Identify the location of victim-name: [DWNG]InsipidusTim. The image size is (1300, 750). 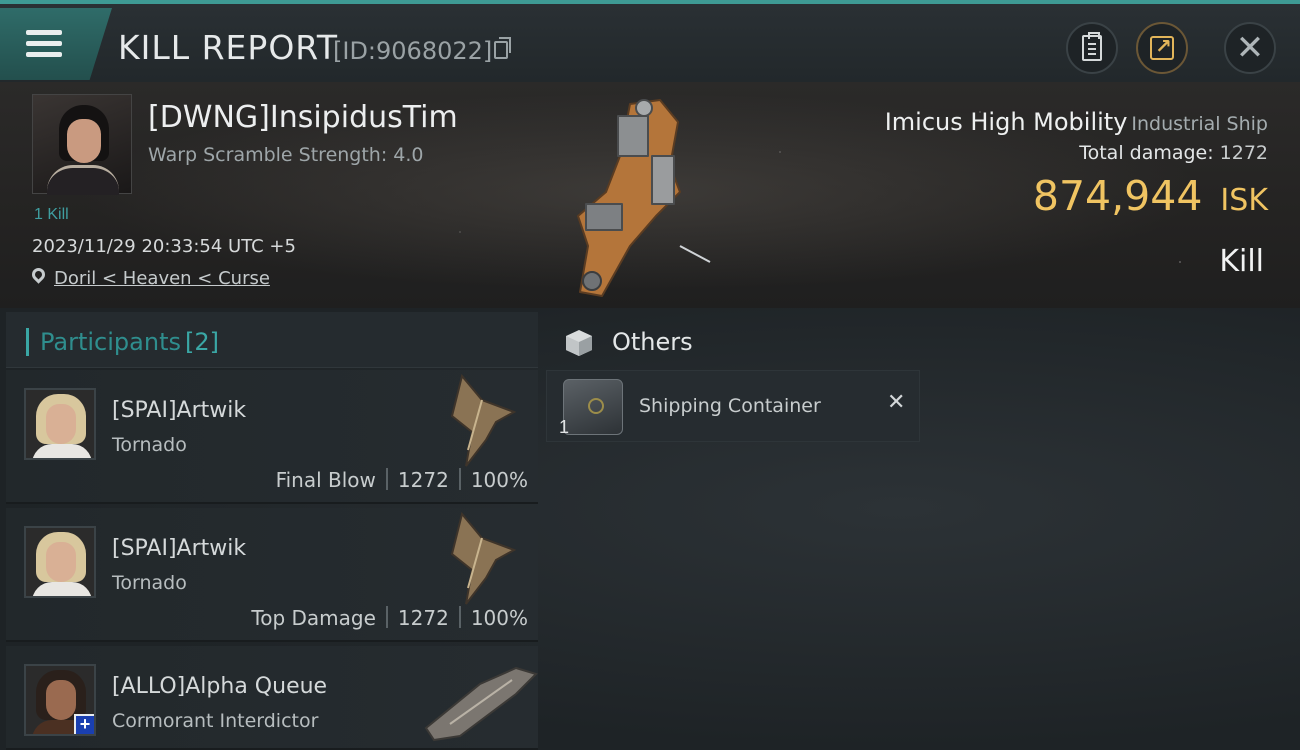
(303, 117).